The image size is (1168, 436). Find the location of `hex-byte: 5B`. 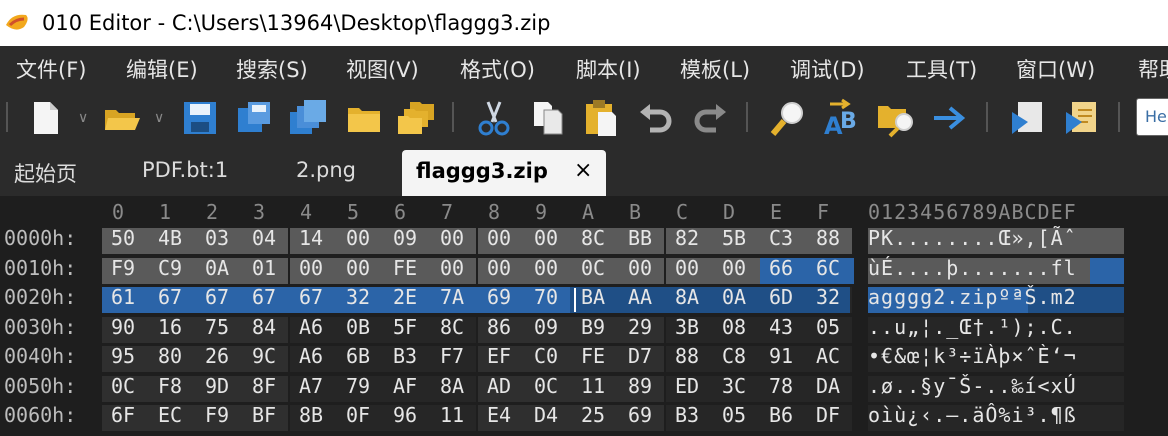

hex-byte: 5B is located at coordinates (734, 238).